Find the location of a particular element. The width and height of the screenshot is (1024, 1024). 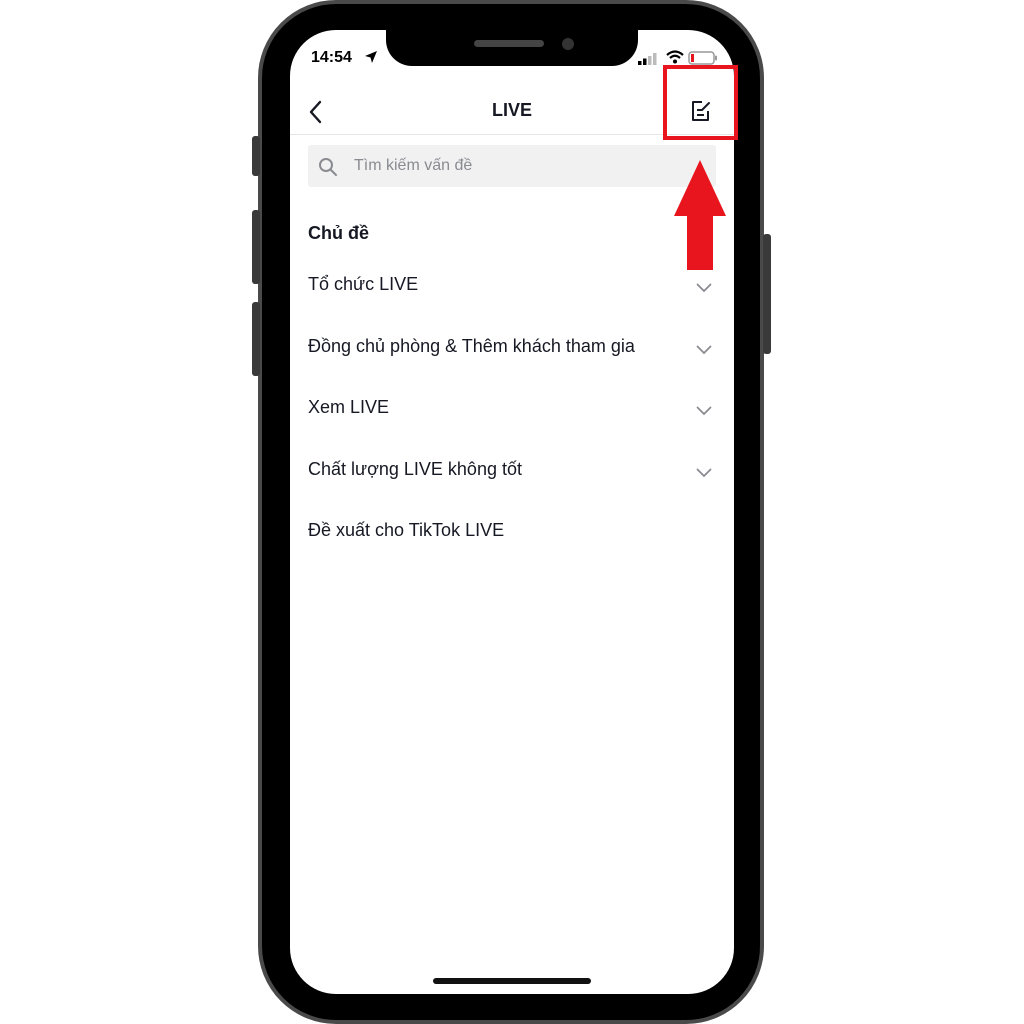

topic-label: Tổ chức LIVE is located at coordinates (363, 284).